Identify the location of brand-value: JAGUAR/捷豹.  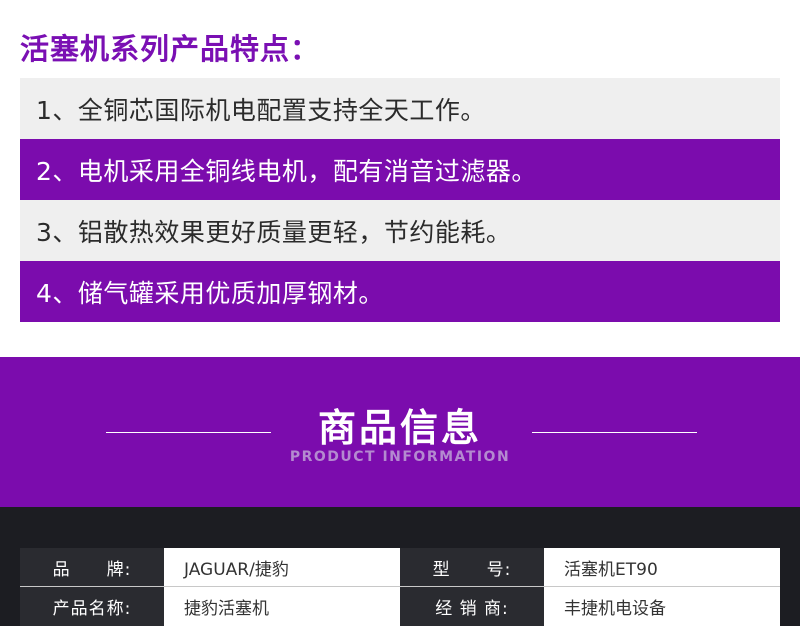
(282, 567).